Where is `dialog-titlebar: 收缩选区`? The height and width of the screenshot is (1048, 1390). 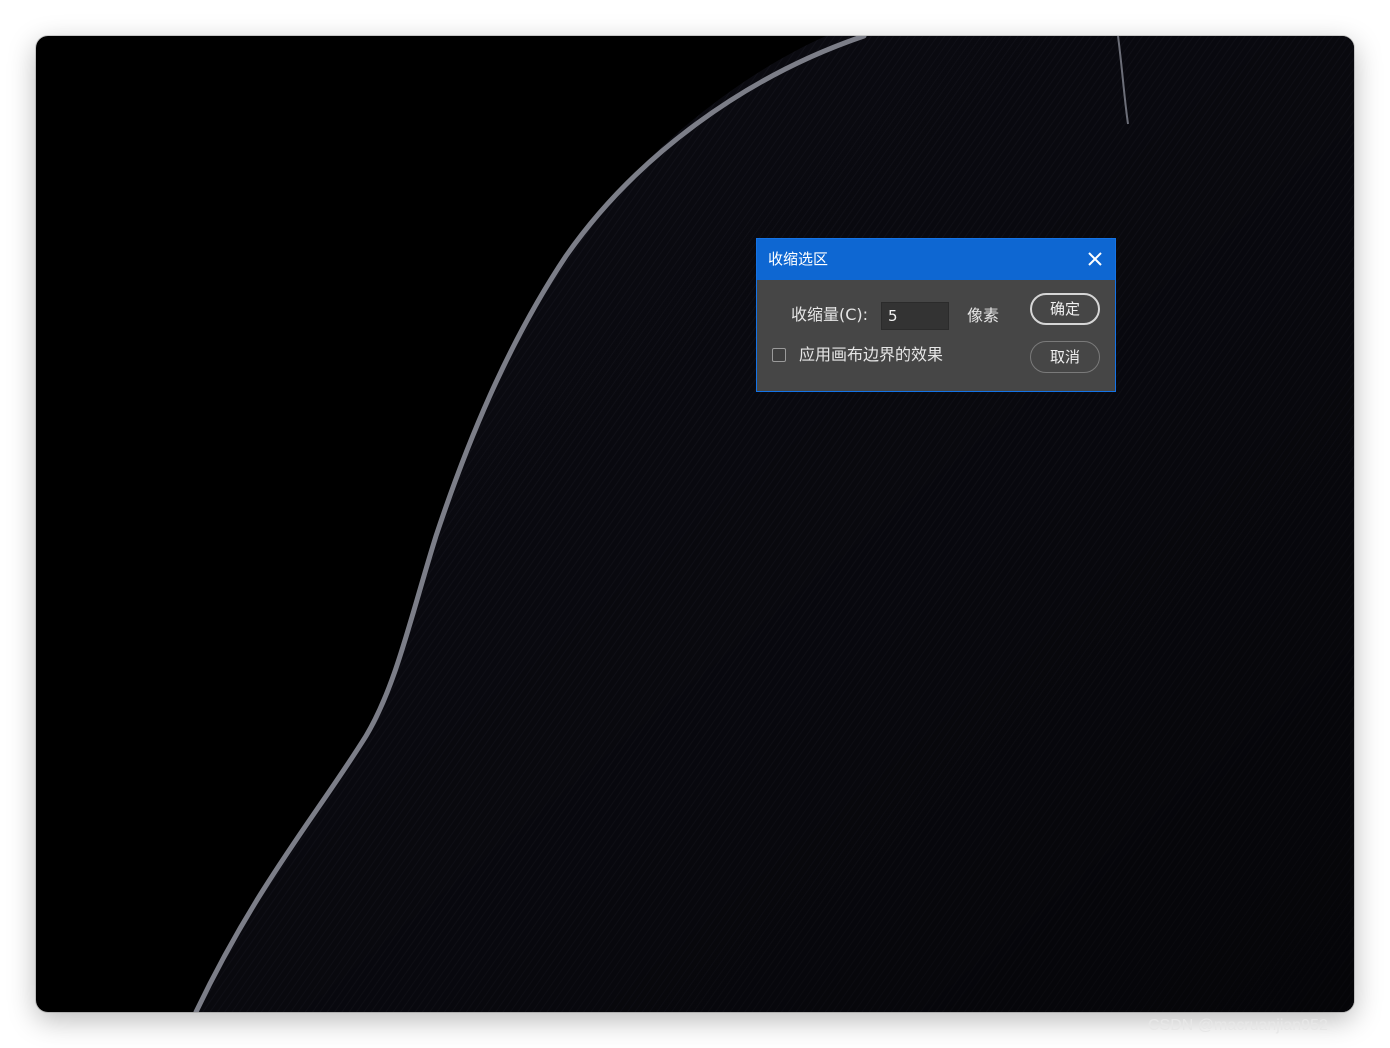 dialog-titlebar: 收缩选区 is located at coordinates (936, 259).